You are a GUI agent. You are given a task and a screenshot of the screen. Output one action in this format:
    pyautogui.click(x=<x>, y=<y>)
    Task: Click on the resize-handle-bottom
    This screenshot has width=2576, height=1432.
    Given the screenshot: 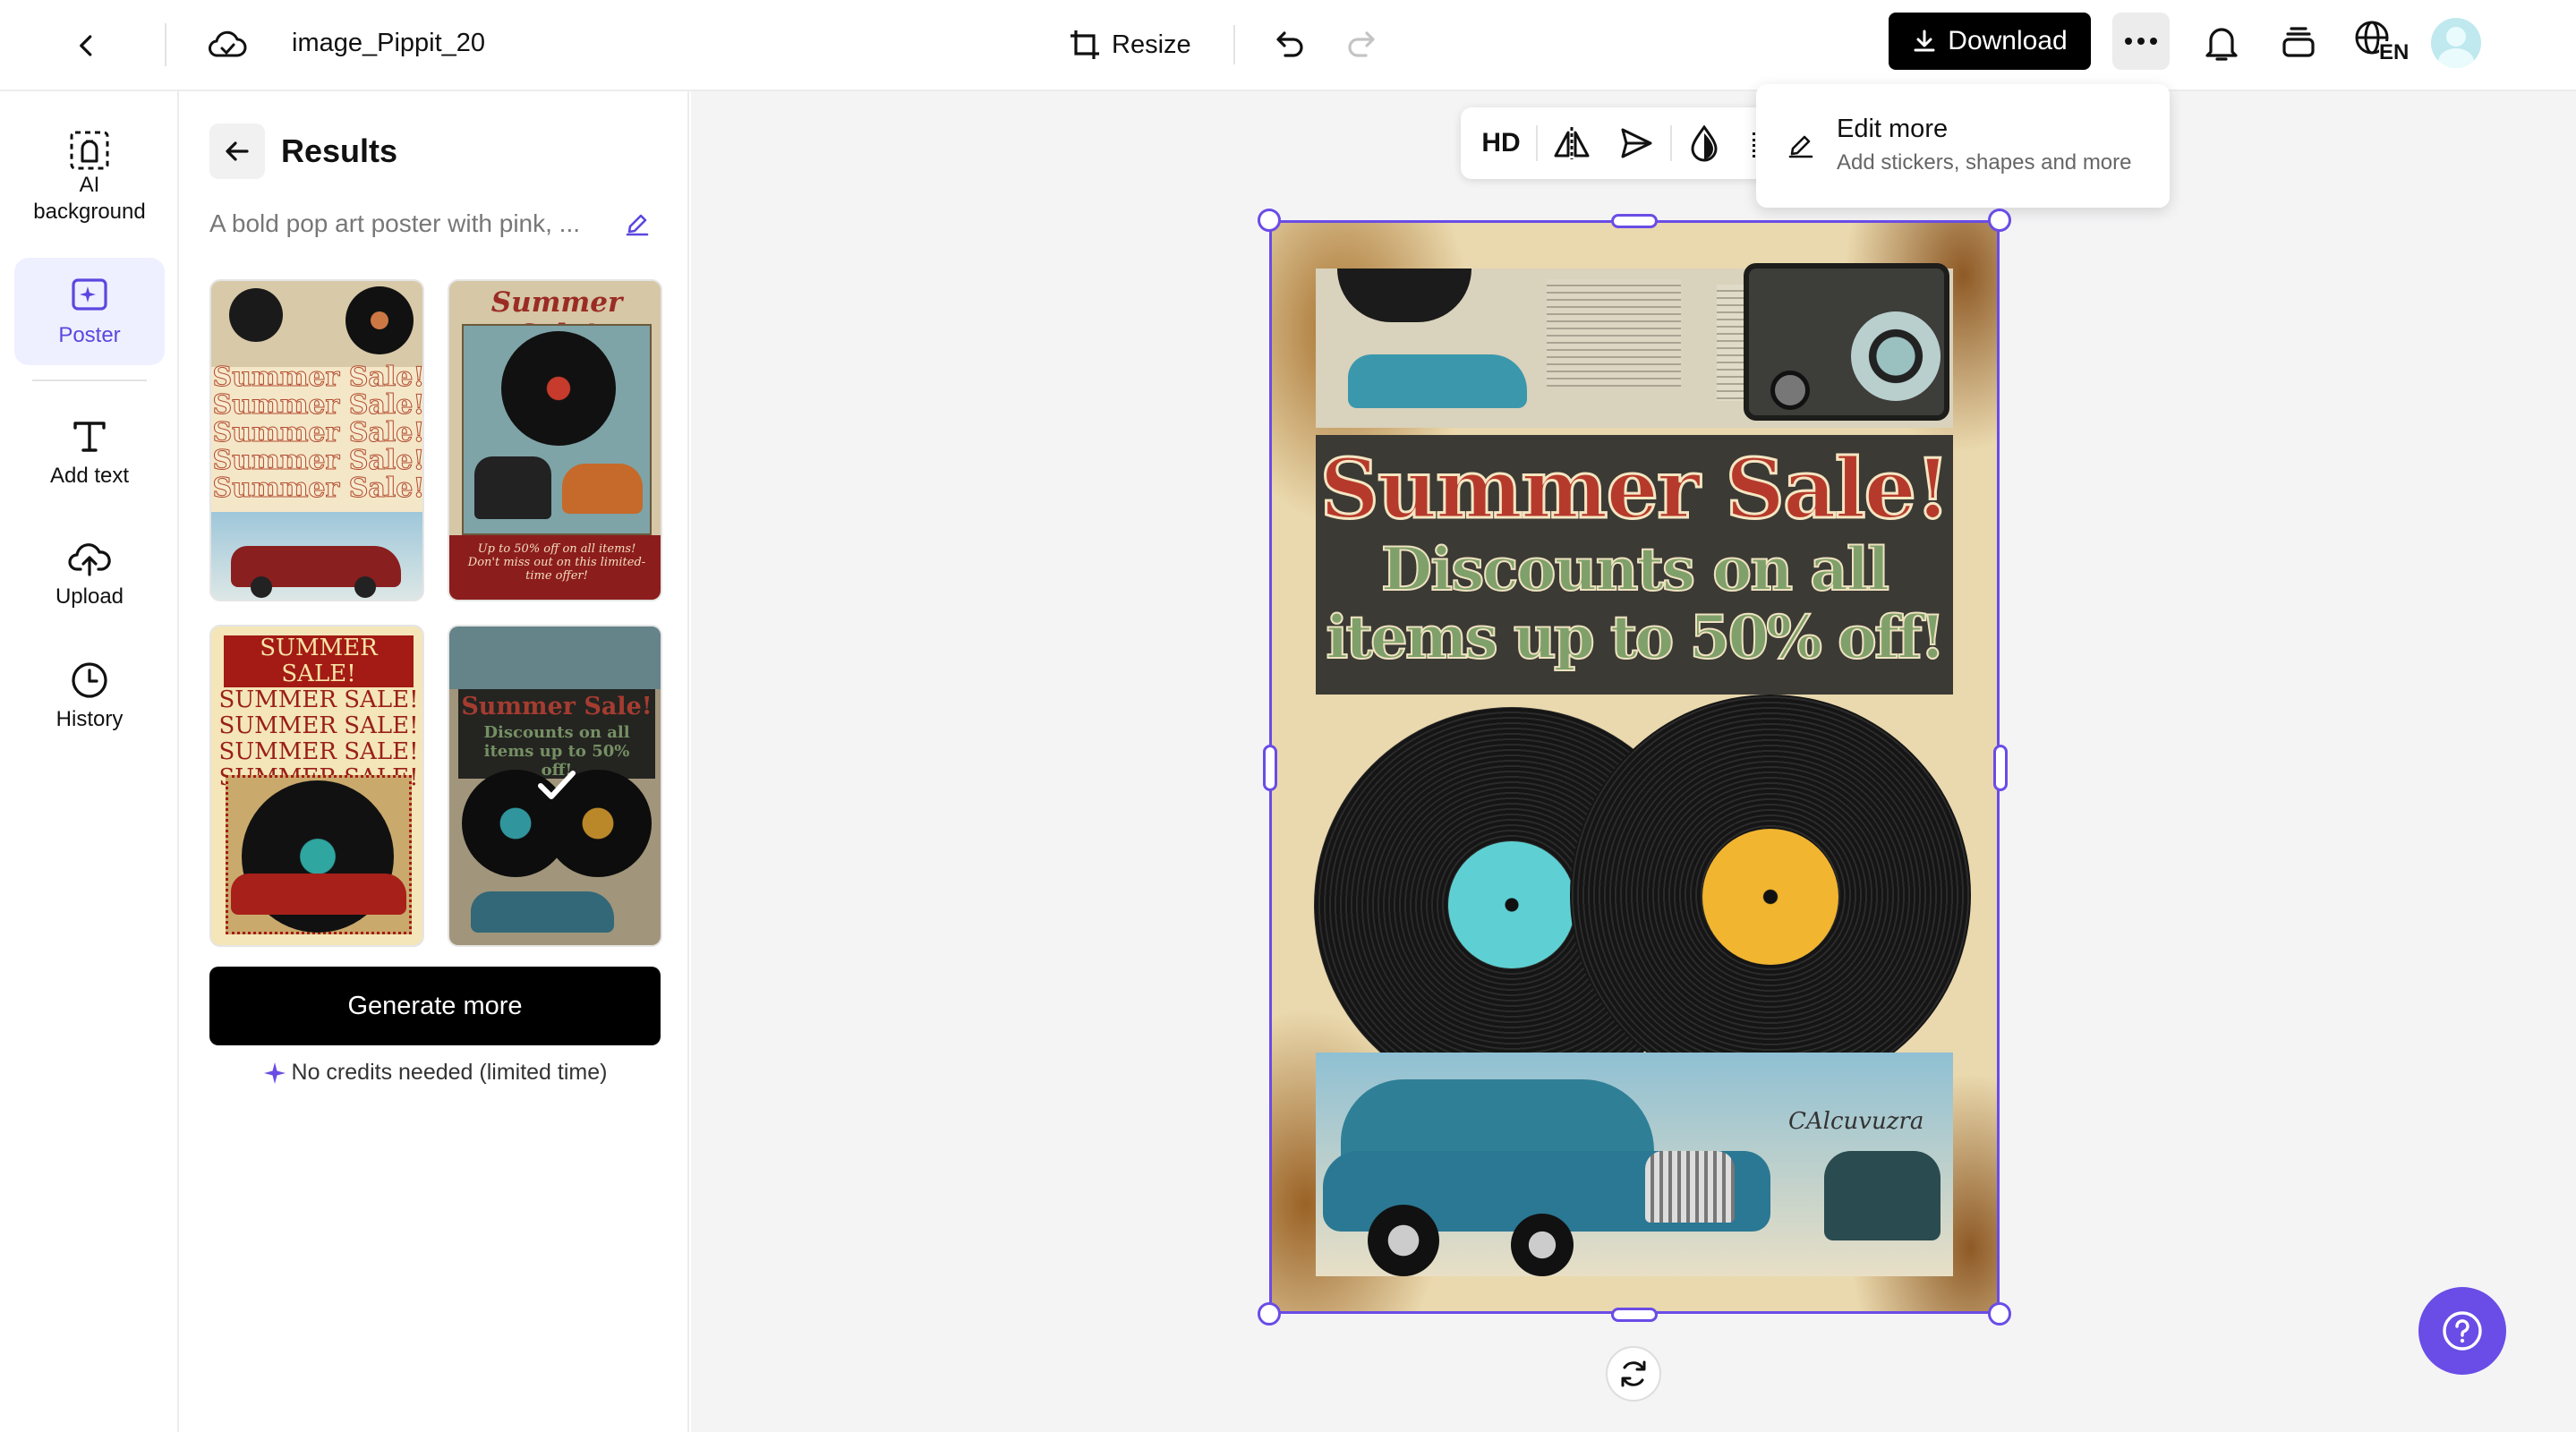 What is the action you would take?
    pyautogui.click(x=1634, y=1315)
    